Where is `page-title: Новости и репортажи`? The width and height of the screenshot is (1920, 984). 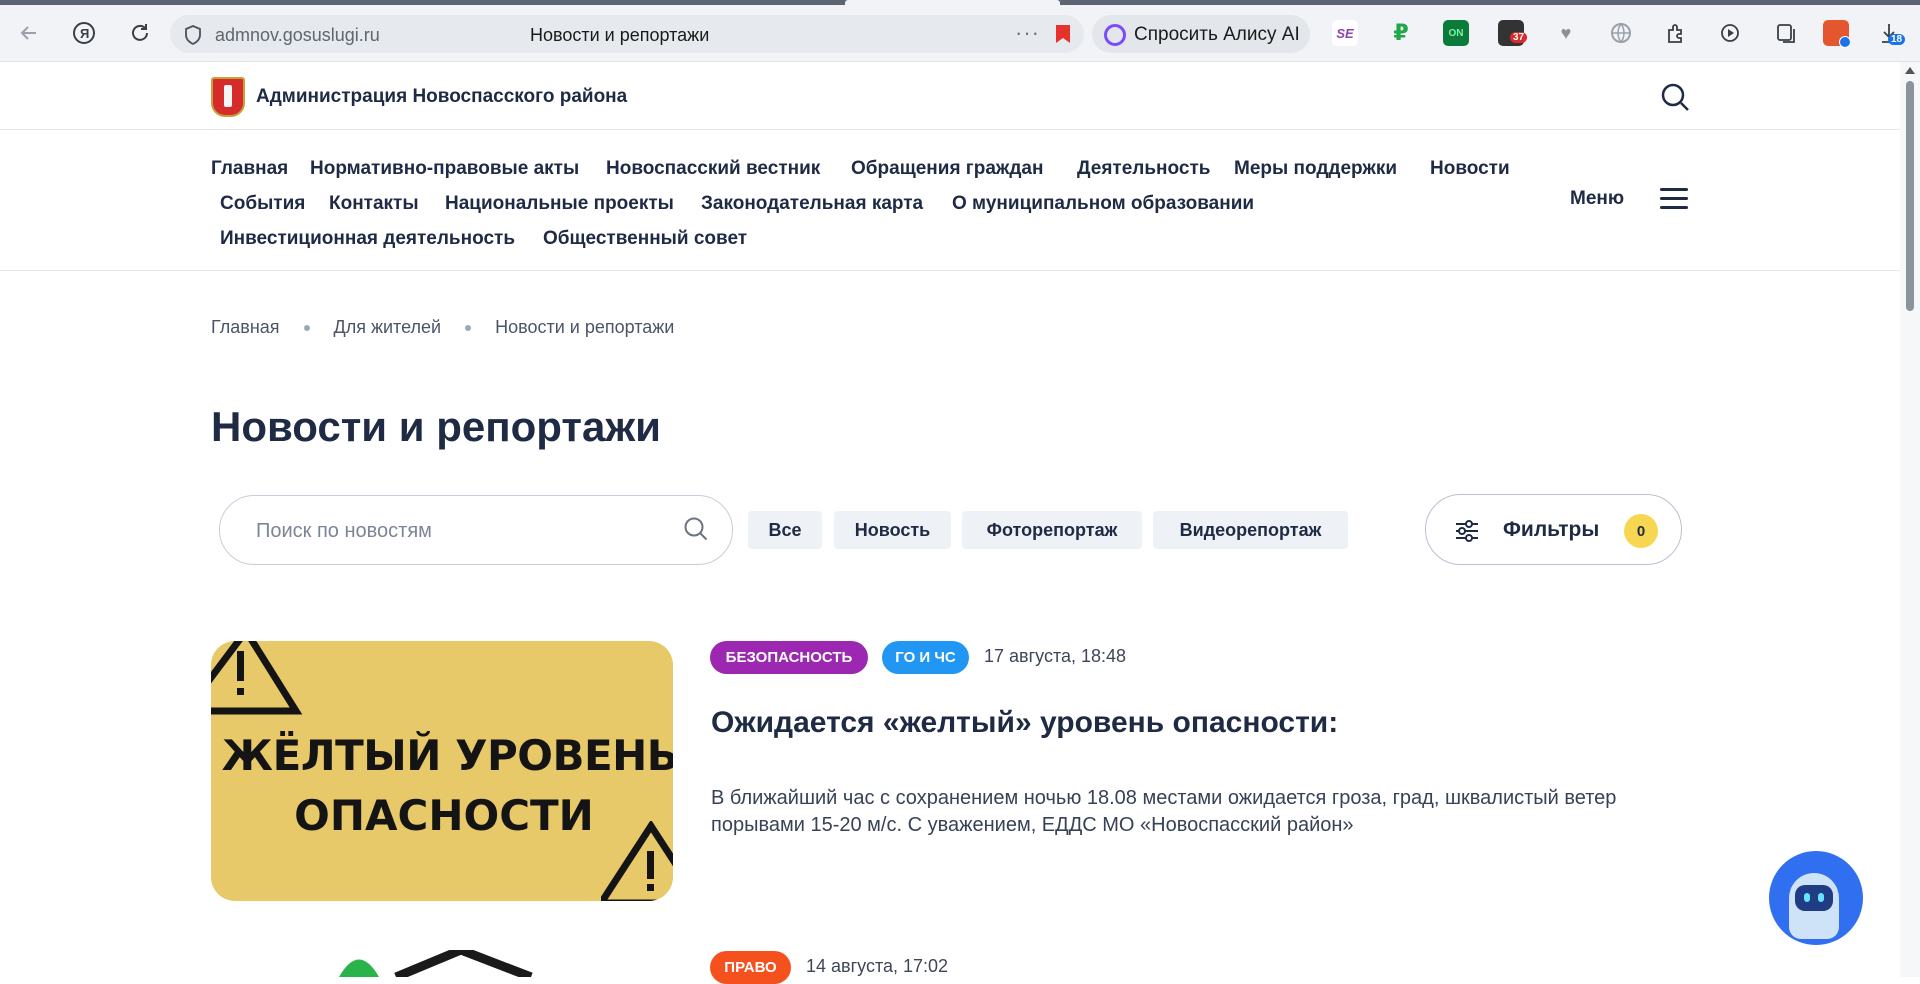 page-title: Новости и репортажи is located at coordinates (436, 426).